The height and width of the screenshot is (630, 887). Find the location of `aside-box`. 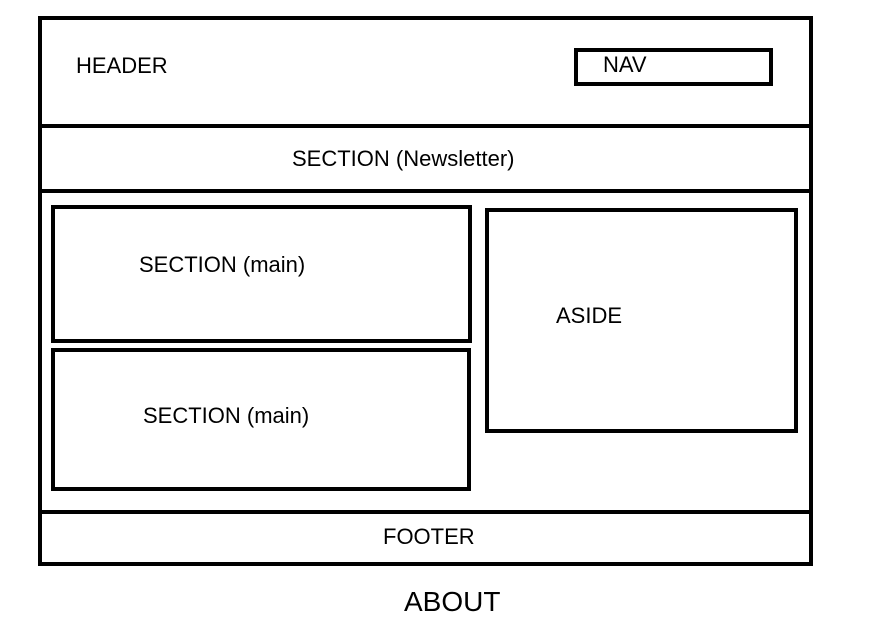

aside-box is located at coordinates (641, 320).